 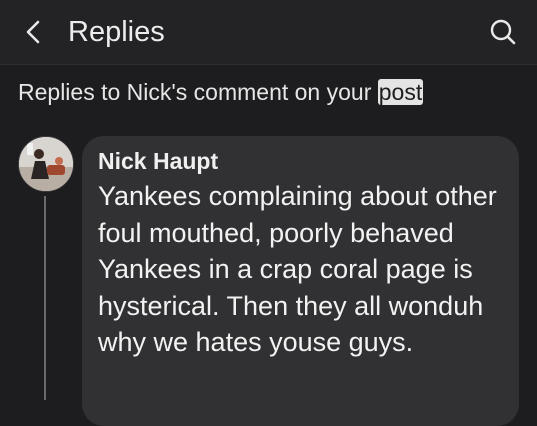 I want to click on header-divider, so click(x=268, y=64).